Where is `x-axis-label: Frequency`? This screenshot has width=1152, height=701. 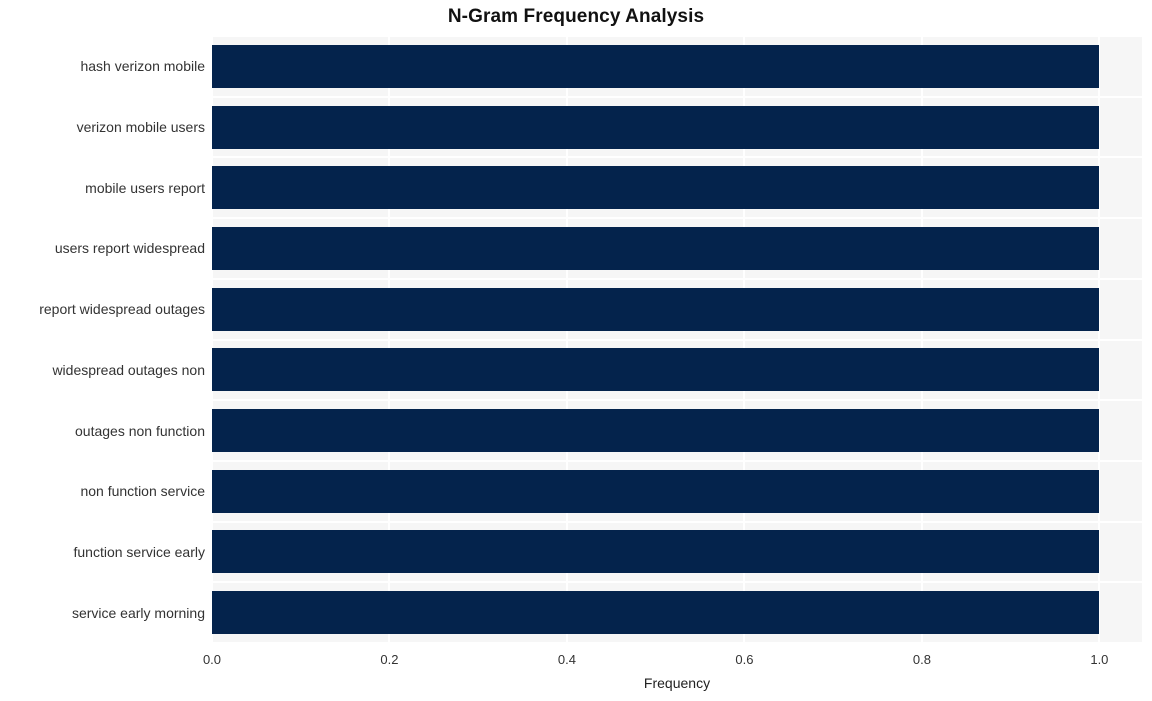 x-axis-label: Frequency is located at coordinates (677, 683).